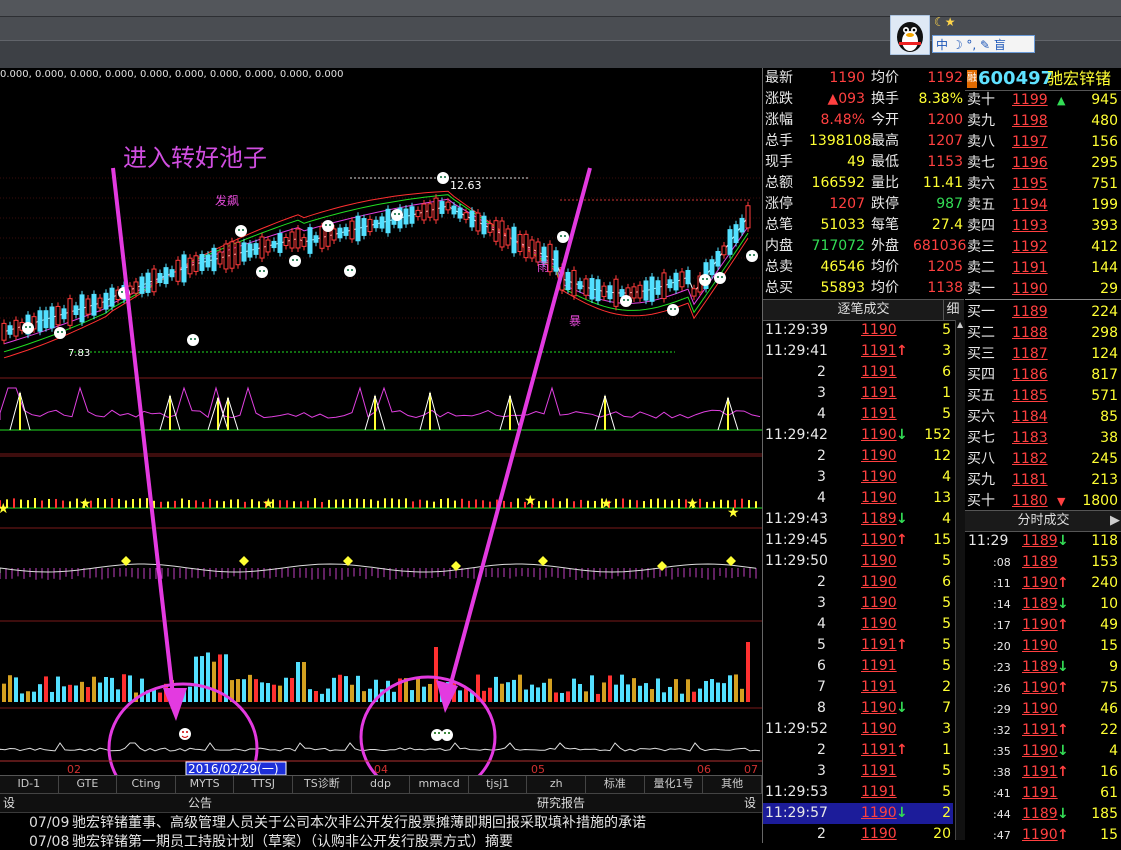 The image size is (1121, 850). Describe the element at coordinates (561, 803) in the screenshot. I see `tab-research: 研究报告` at that location.